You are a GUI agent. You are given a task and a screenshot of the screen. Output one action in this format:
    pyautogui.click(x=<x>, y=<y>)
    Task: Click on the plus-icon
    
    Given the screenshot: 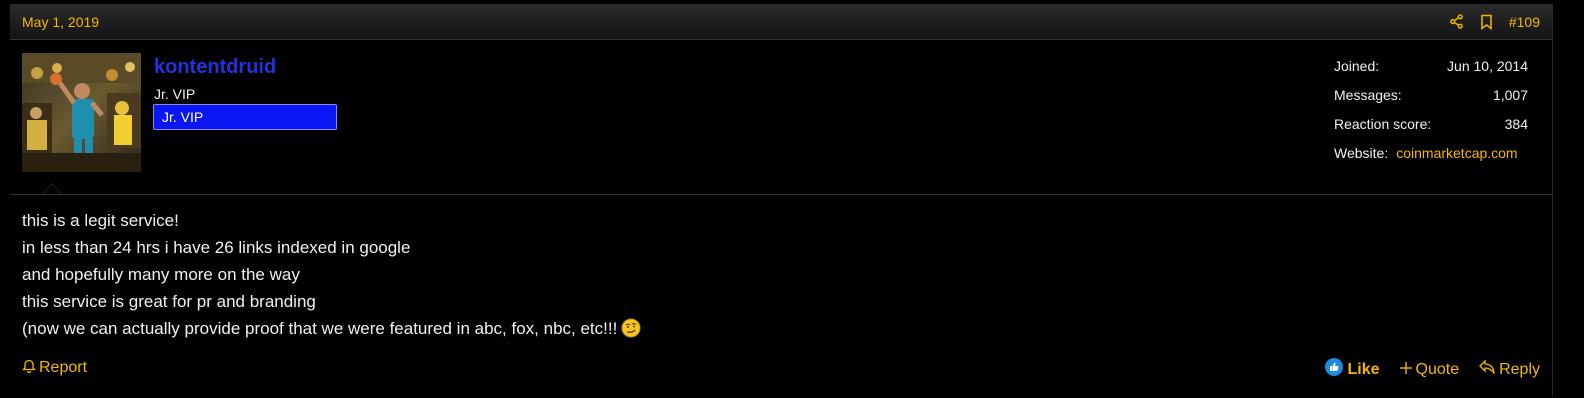 What is the action you would take?
    pyautogui.click(x=1405, y=370)
    